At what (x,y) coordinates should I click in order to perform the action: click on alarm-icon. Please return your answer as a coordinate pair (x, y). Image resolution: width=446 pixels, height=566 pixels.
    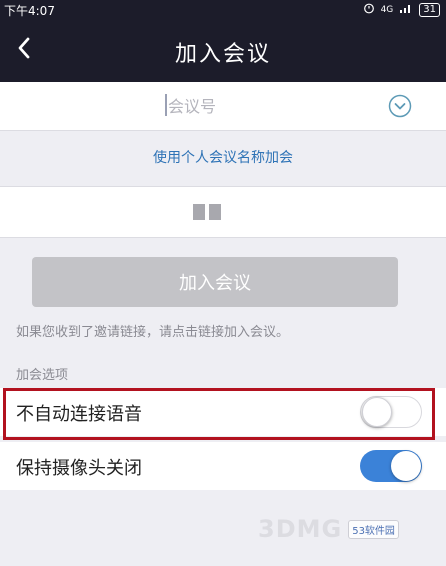
    Looking at the image, I should click on (369, 9).